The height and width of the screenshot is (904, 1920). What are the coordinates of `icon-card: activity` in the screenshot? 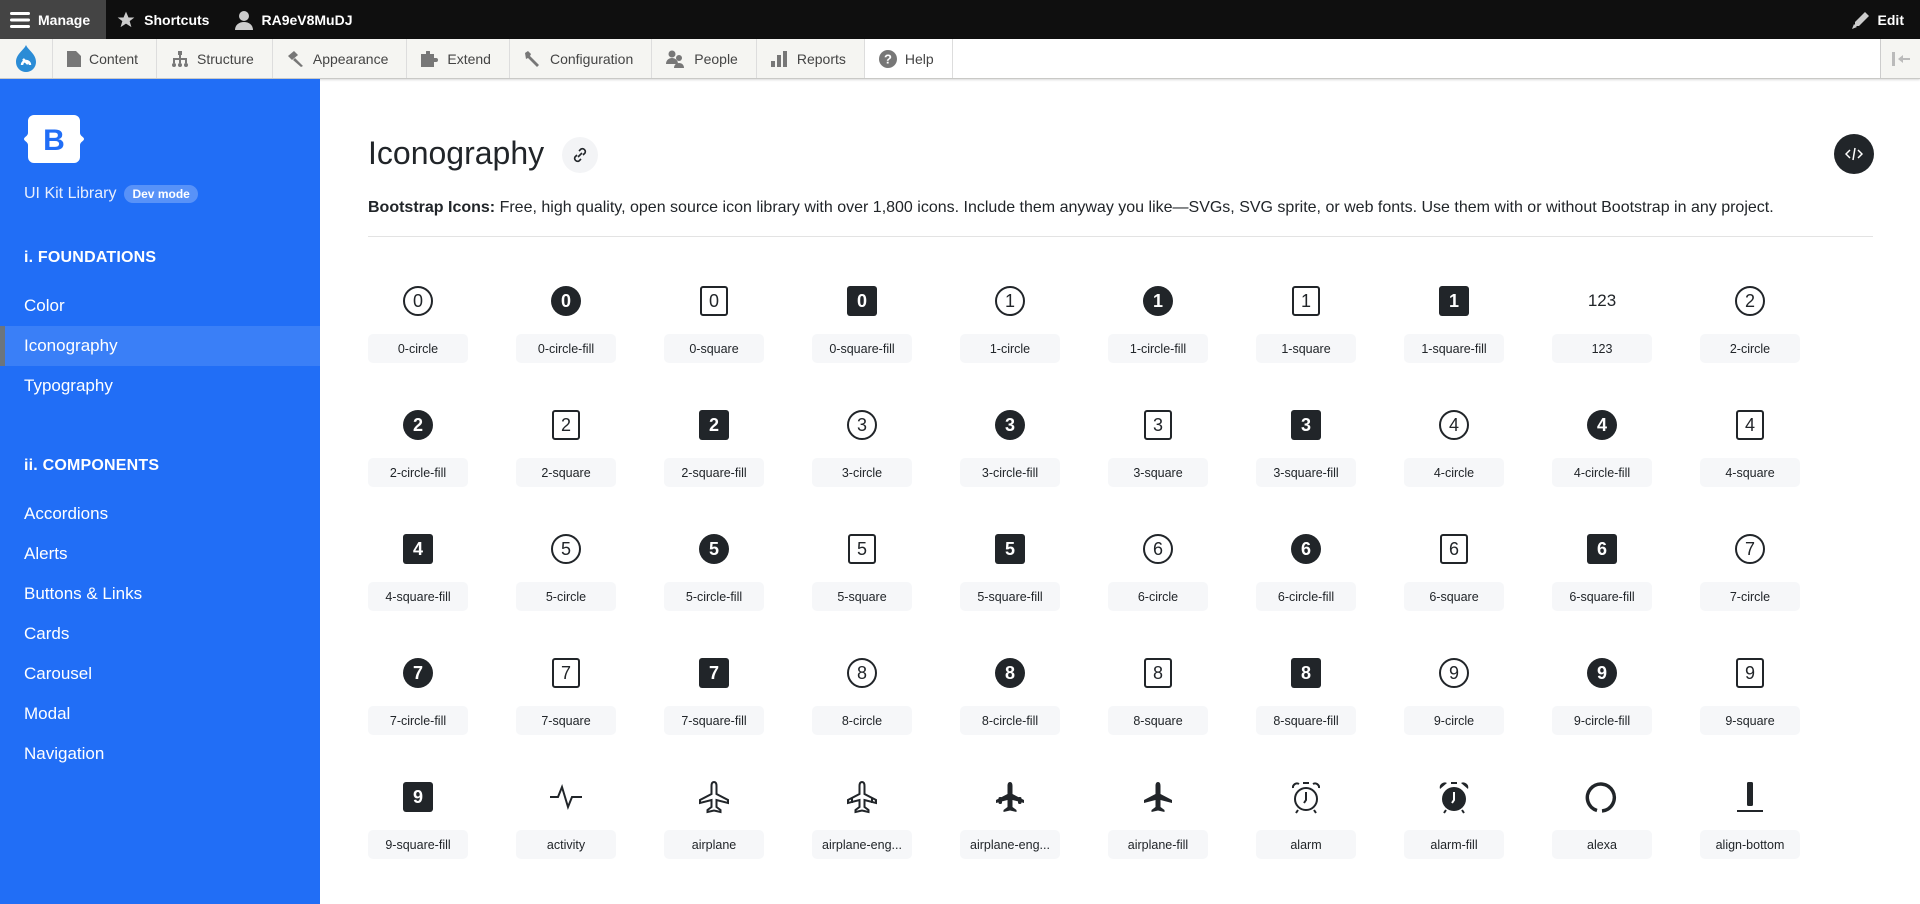 It's located at (566, 820).